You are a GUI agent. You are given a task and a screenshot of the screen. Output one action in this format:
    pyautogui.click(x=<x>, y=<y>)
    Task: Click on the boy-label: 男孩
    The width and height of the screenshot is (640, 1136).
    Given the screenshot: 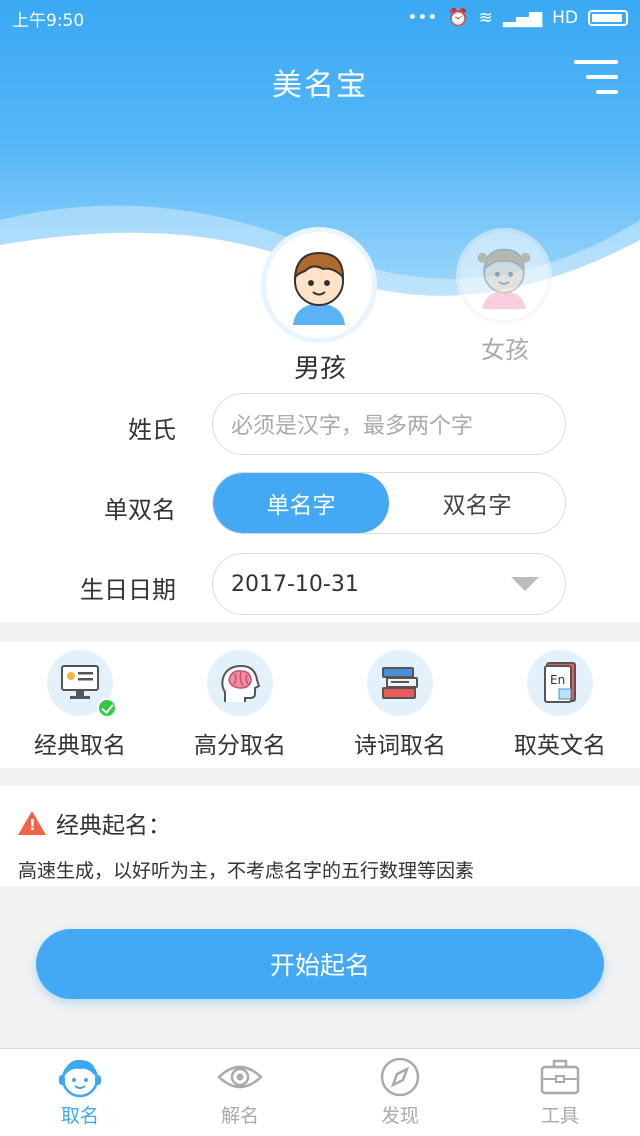 What is the action you would take?
    pyautogui.click(x=320, y=366)
    